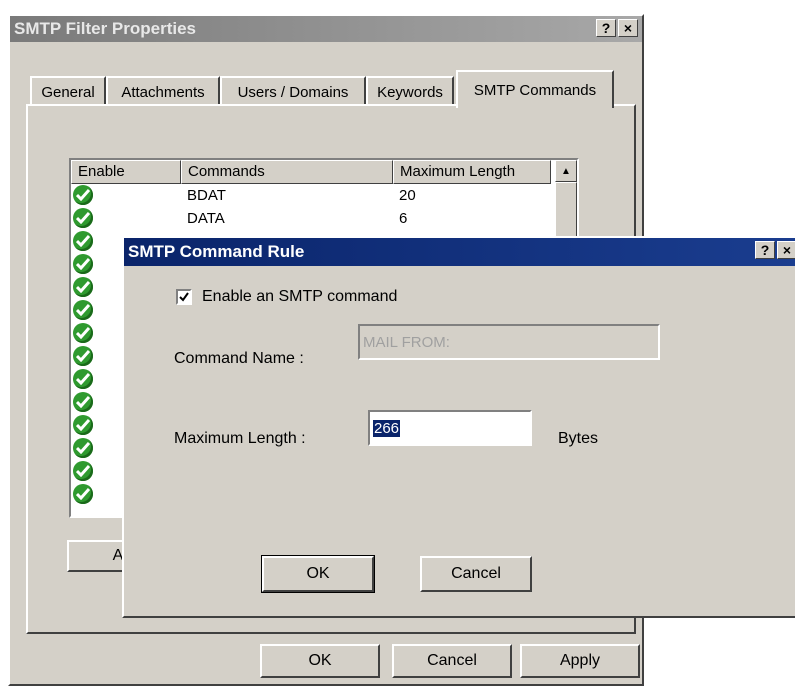  I want to click on scroll-up-arrow-icon: ▲, so click(566, 171).